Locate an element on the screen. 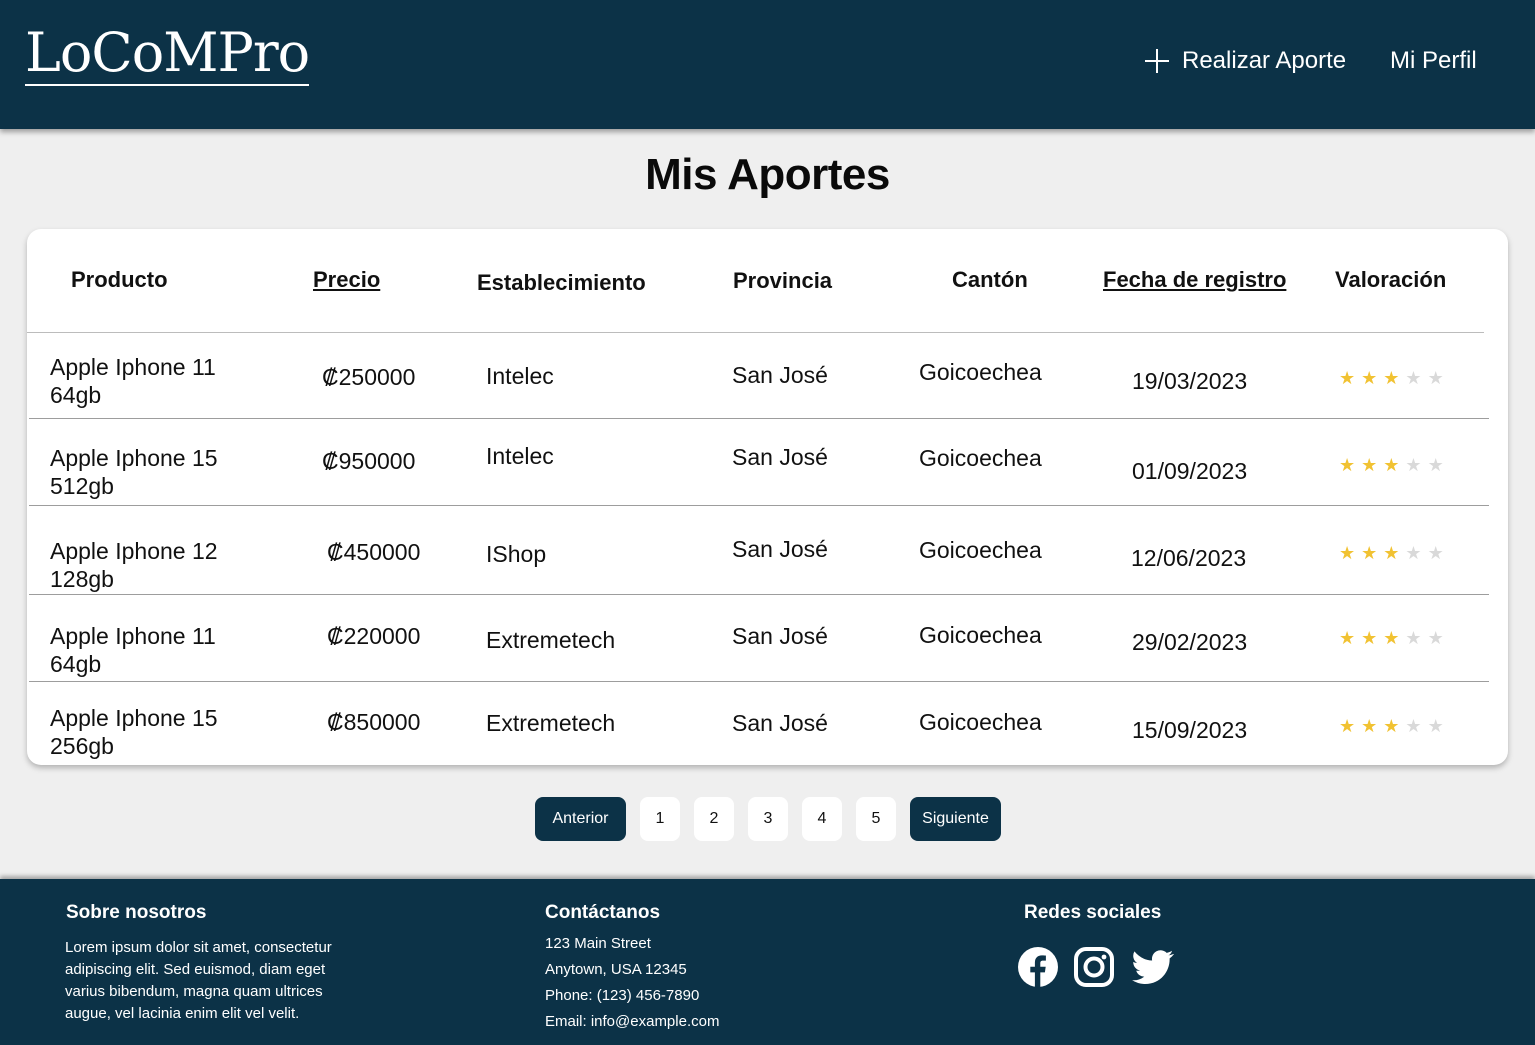  date-cell: 12/06/2023 is located at coordinates (1189, 558).